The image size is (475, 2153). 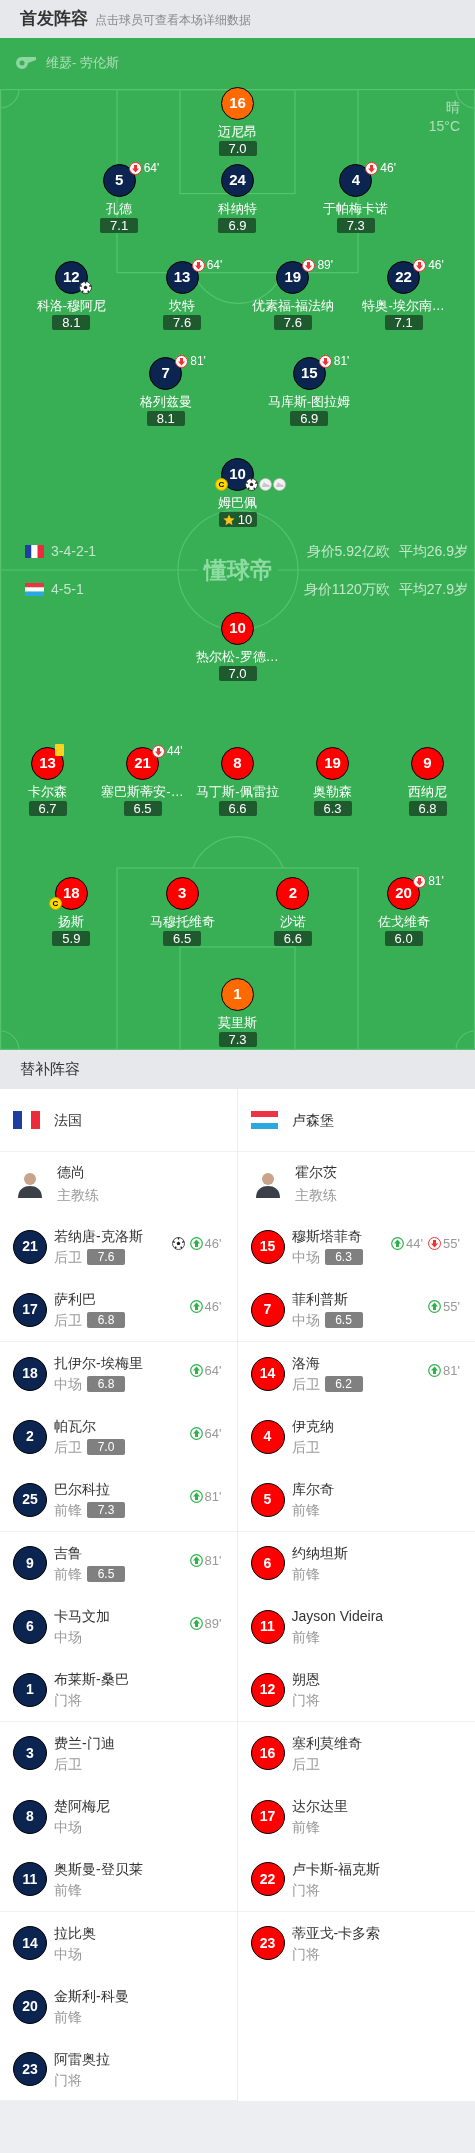 I want to click on pitch-logo: 懂球帝, so click(x=238, y=570).